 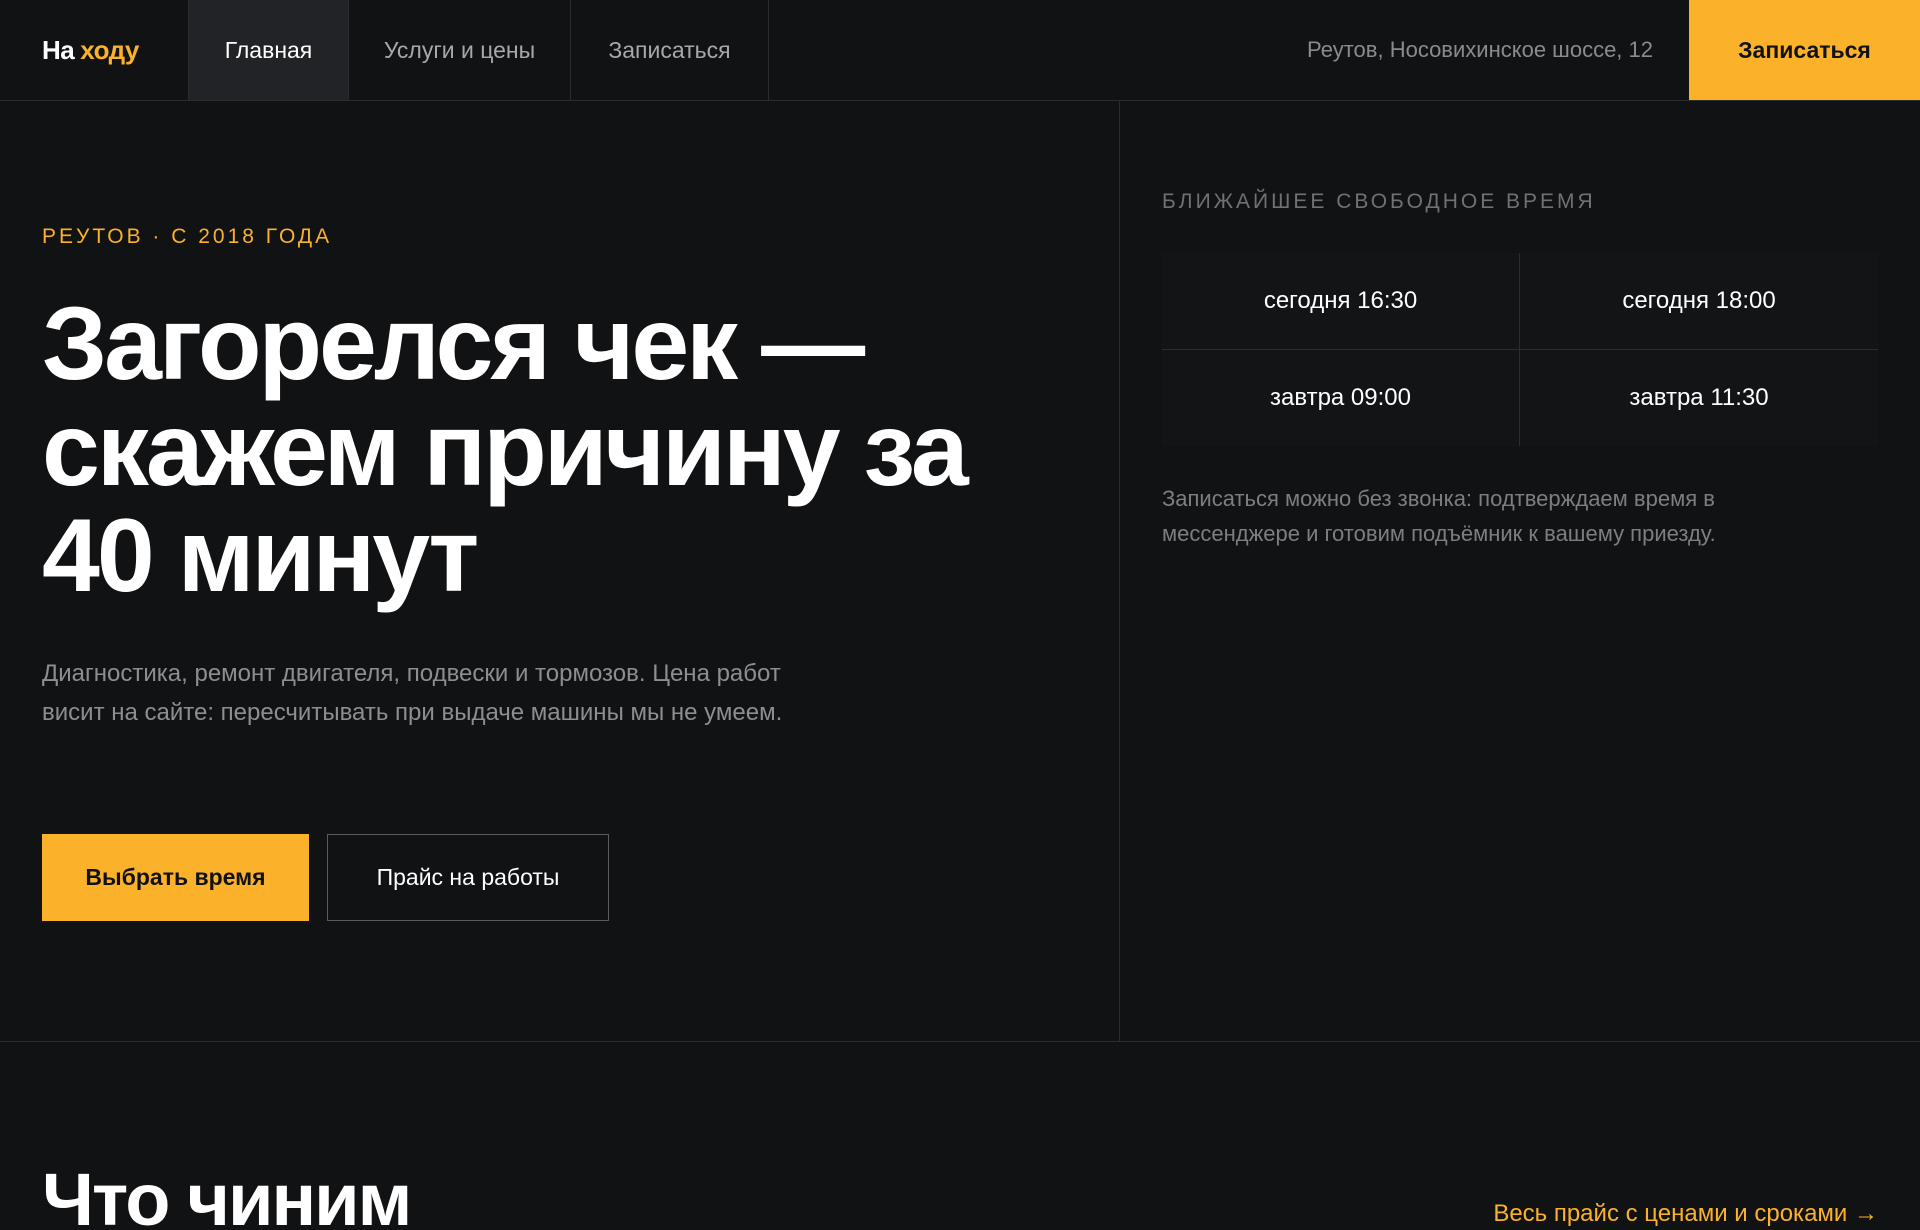 I want to click on slot-today-1800: сегодня 18:00, so click(x=1699, y=301).